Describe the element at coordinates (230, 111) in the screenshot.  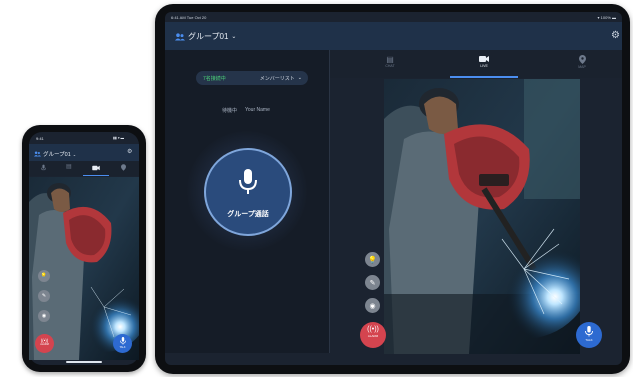
I see `standby-label: 待機中` at that location.